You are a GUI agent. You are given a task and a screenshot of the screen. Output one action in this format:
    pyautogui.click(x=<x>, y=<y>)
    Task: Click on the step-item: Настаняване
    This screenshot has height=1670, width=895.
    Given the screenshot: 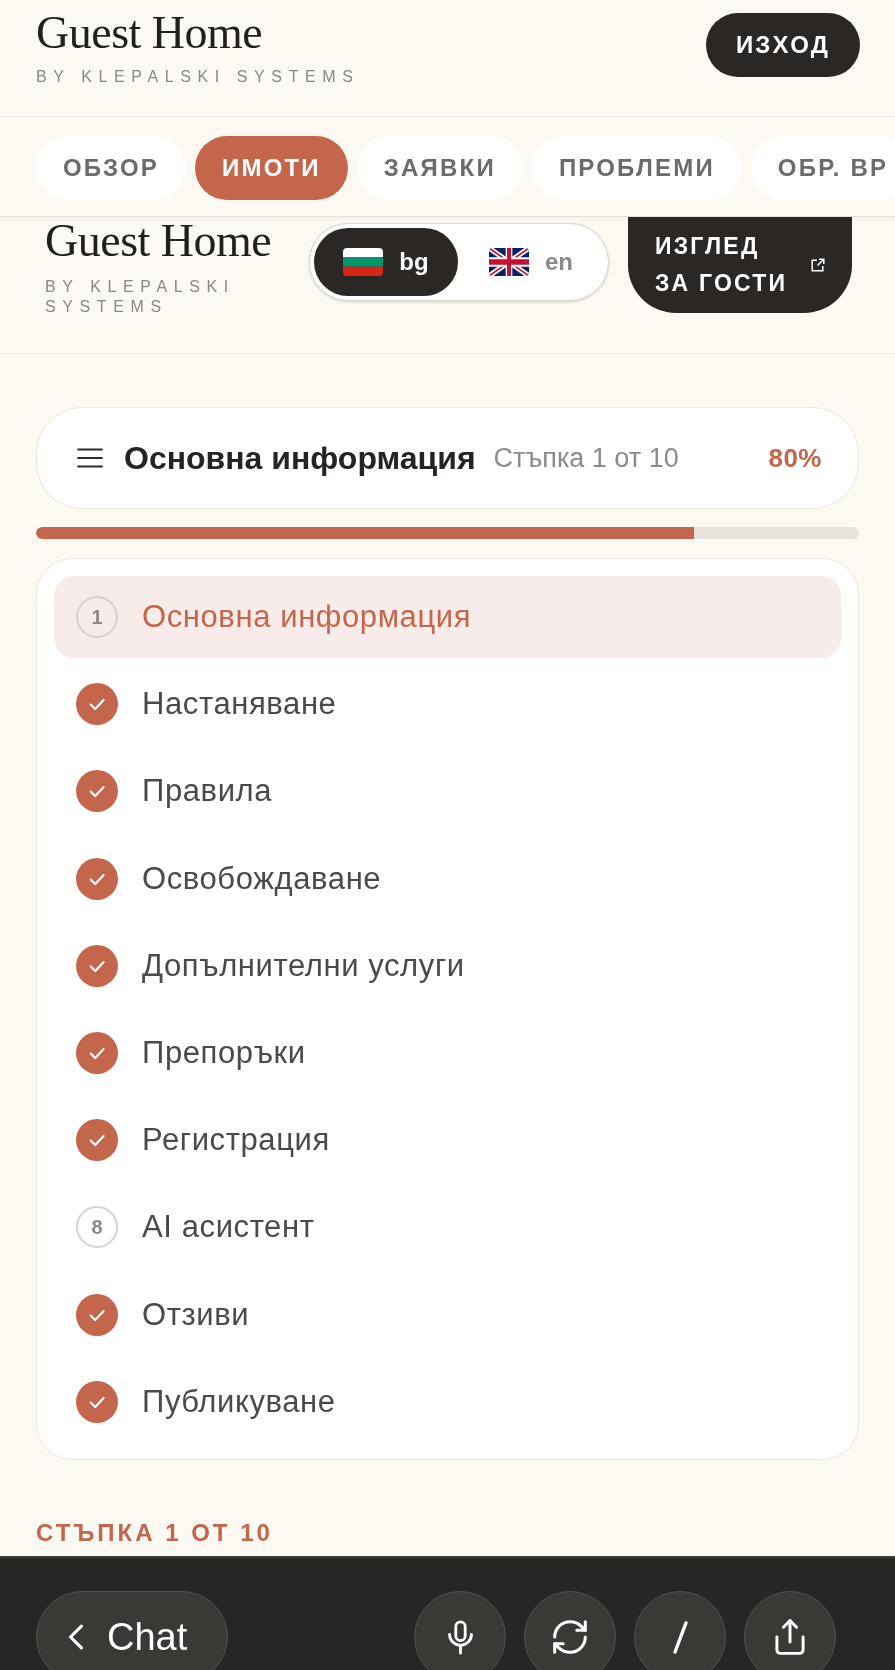 What is the action you would take?
    pyautogui.click(x=447, y=704)
    